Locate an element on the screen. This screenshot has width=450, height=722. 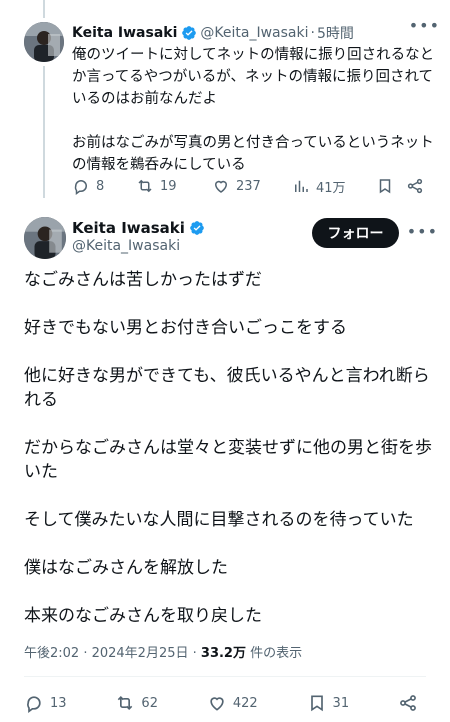
tweet-line: 本来のなごみさんを取り戻した is located at coordinates (143, 616).